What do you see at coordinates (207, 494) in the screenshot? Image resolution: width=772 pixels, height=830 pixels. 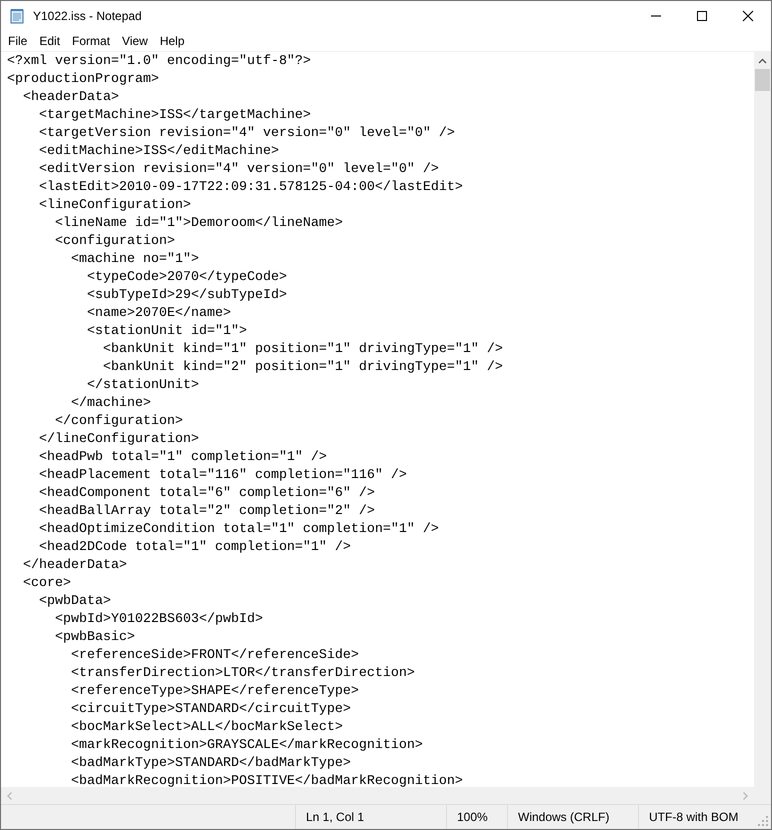 I see `text-line: <headComponent total="6" completion="6" />` at bounding box center [207, 494].